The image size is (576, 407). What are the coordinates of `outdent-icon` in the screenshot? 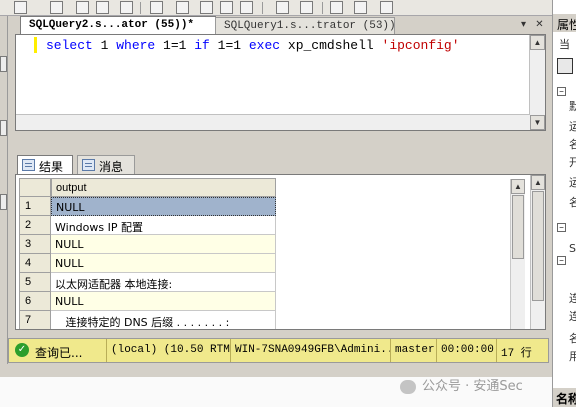 It's located at (360, 7).